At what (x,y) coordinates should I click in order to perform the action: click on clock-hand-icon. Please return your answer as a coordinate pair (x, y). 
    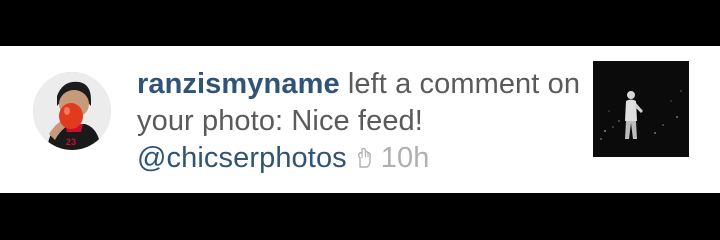
    Looking at the image, I should click on (364, 158).